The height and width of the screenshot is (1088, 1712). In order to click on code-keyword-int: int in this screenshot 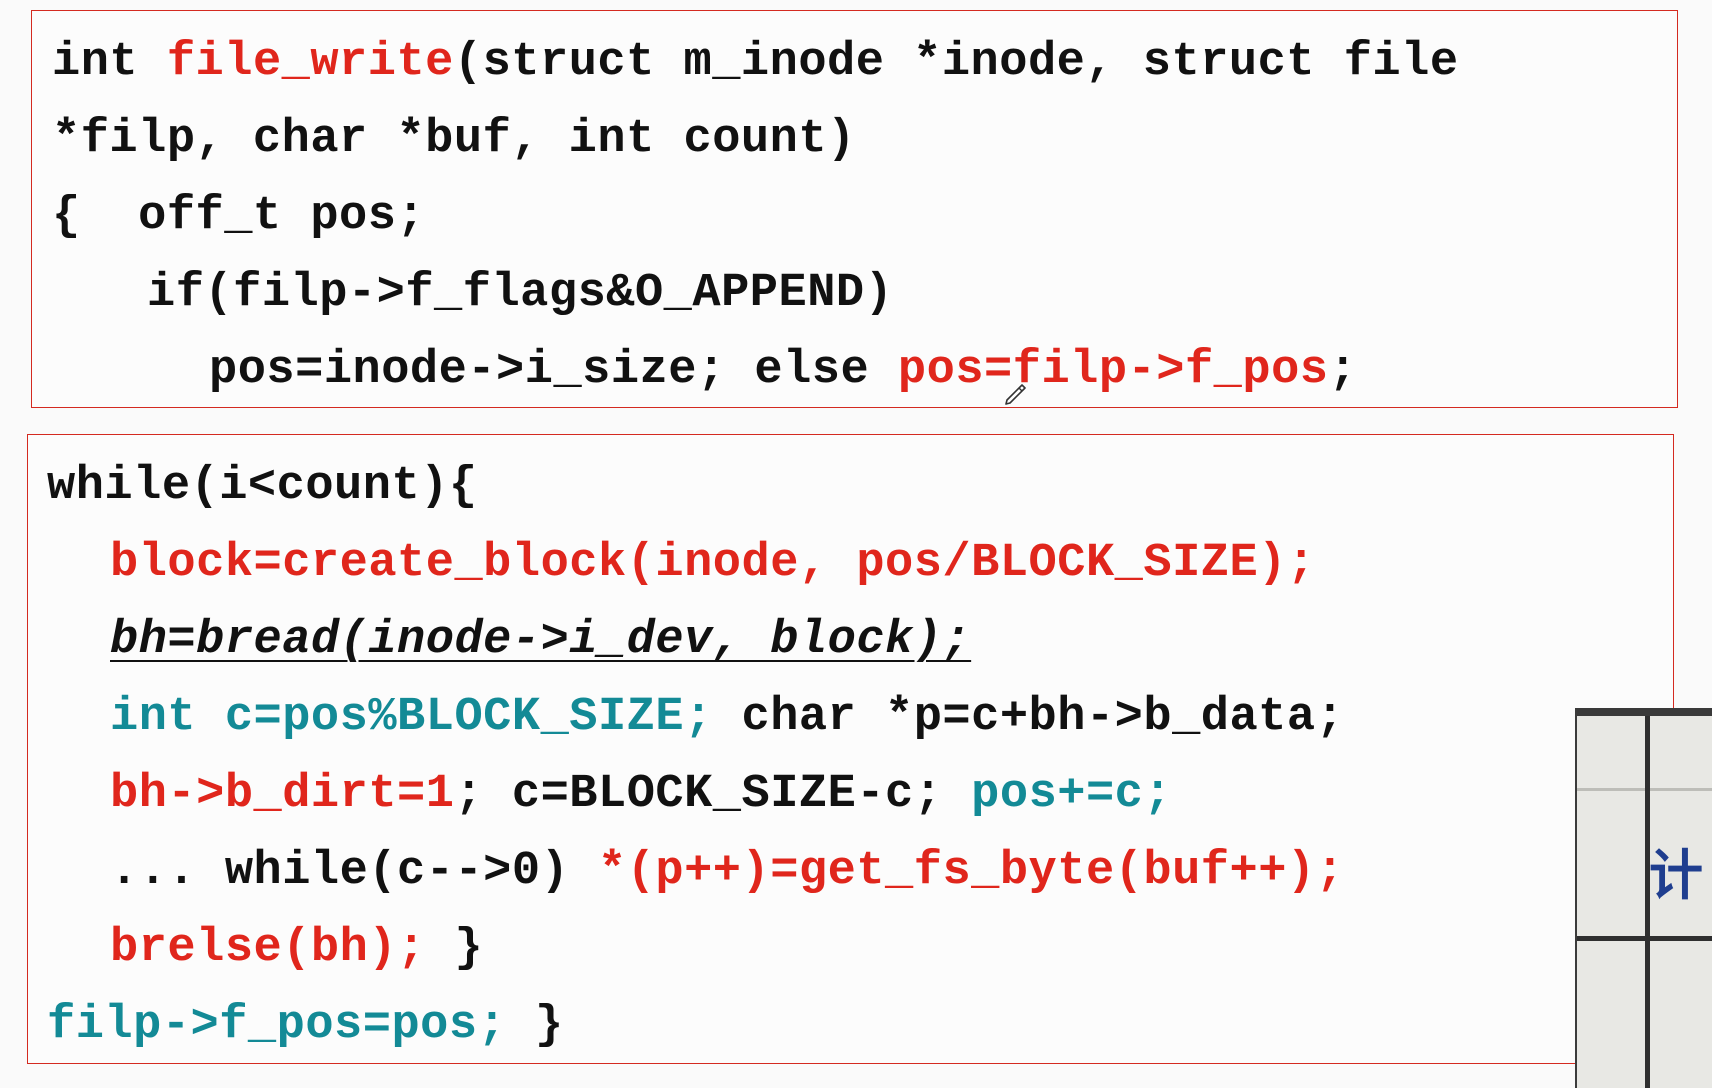, I will do `click(109, 62)`.